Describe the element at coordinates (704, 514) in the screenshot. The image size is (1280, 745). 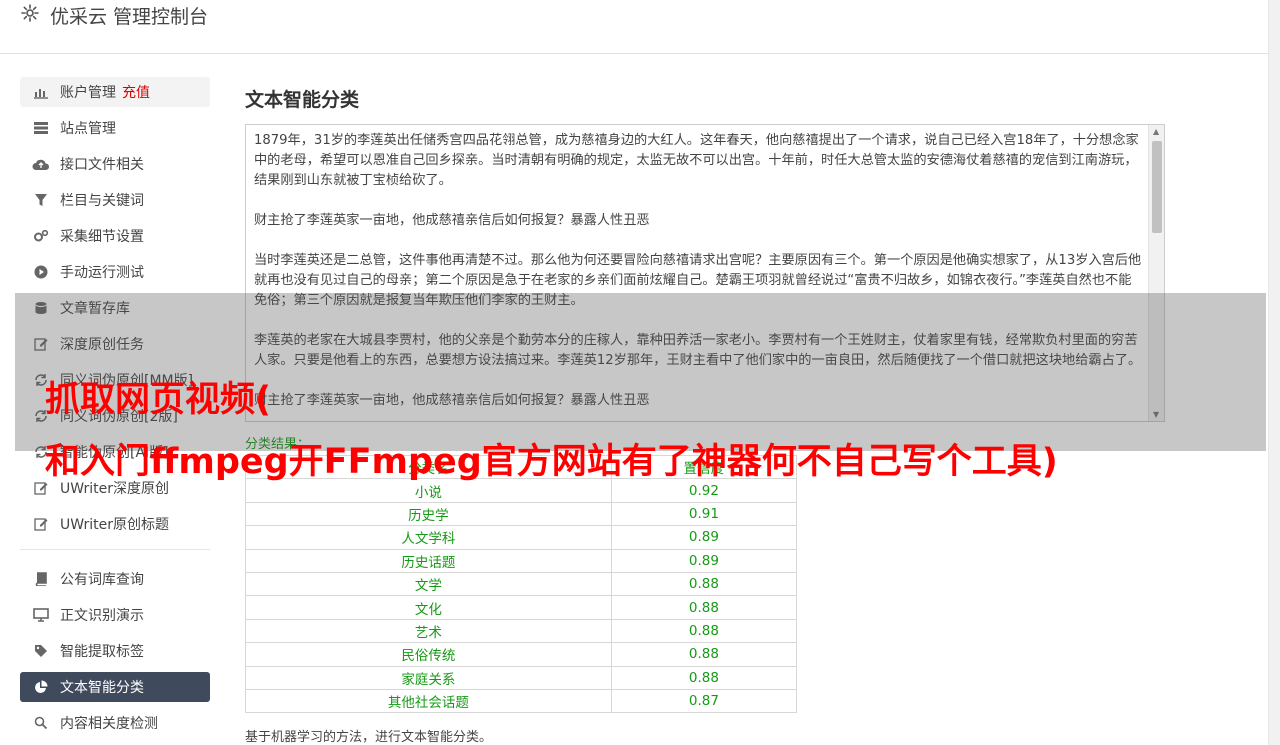
I see `confidence-cell: 0.91` at that location.